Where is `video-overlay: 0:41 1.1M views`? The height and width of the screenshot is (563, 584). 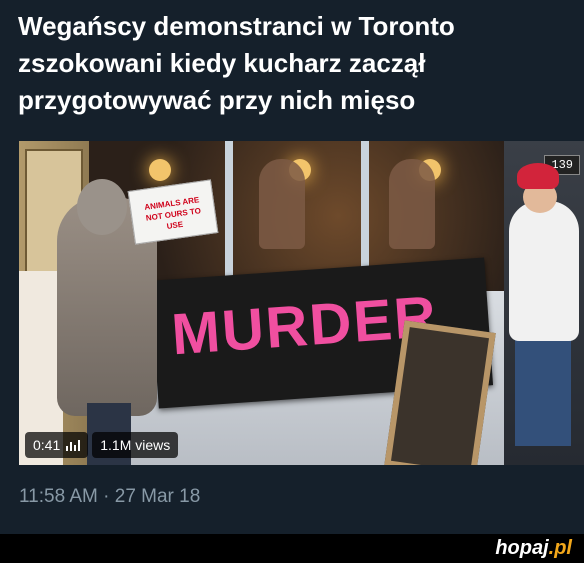 video-overlay: 0:41 1.1M views is located at coordinates (103, 445).